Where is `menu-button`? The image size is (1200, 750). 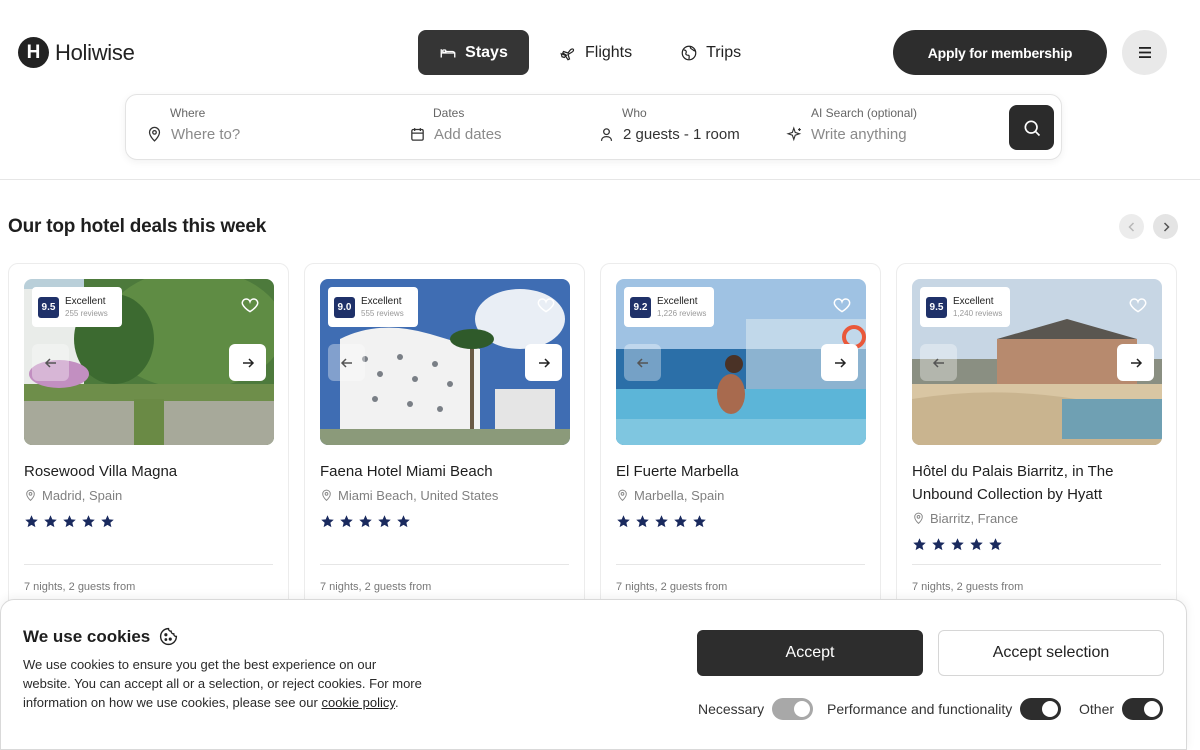 menu-button is located at coordinates (1144, 52).